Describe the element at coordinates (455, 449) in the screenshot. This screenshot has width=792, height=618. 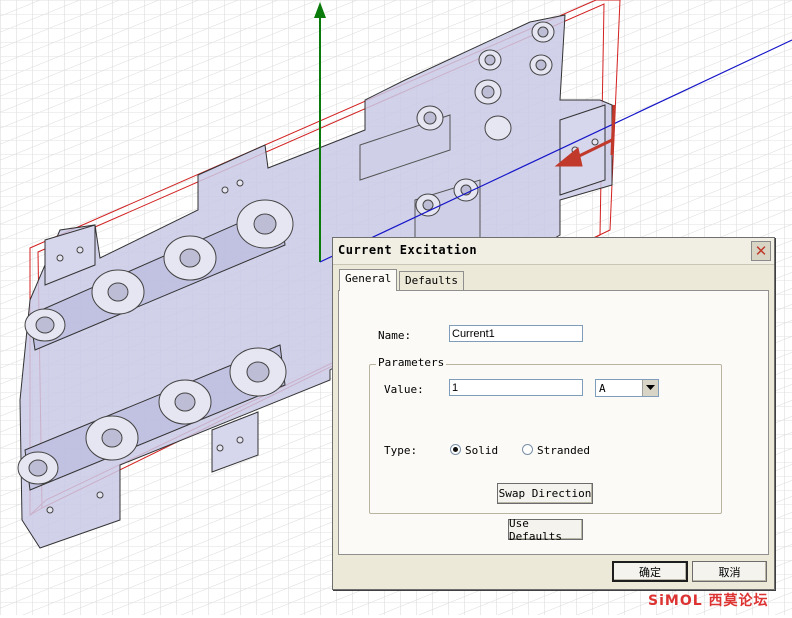
I see `solid-radio` at that location.